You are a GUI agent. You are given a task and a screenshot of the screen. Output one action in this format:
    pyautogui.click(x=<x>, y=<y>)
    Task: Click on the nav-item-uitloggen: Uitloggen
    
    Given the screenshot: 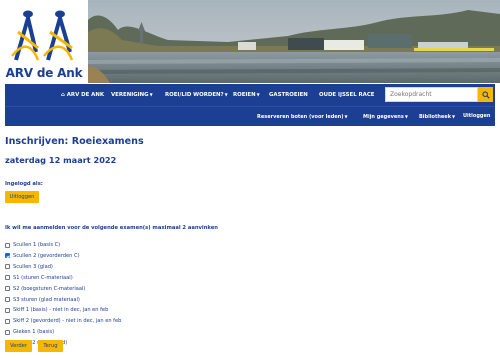 What is the action you would take?
    pyautogui.click(x=476, y=117)
    